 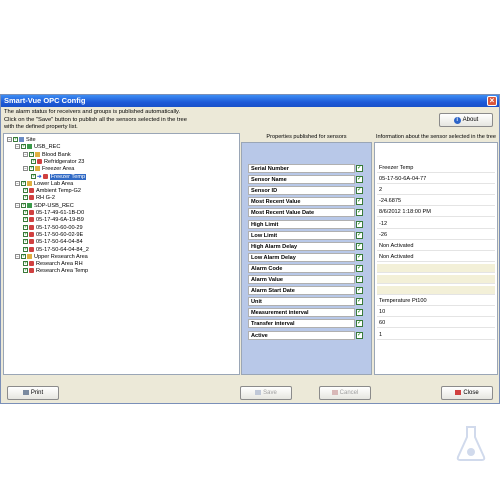 What do you see at coordinates (33, 393) in the screenshot?
I see `print-button: Print` at bounding box center [33, 393].